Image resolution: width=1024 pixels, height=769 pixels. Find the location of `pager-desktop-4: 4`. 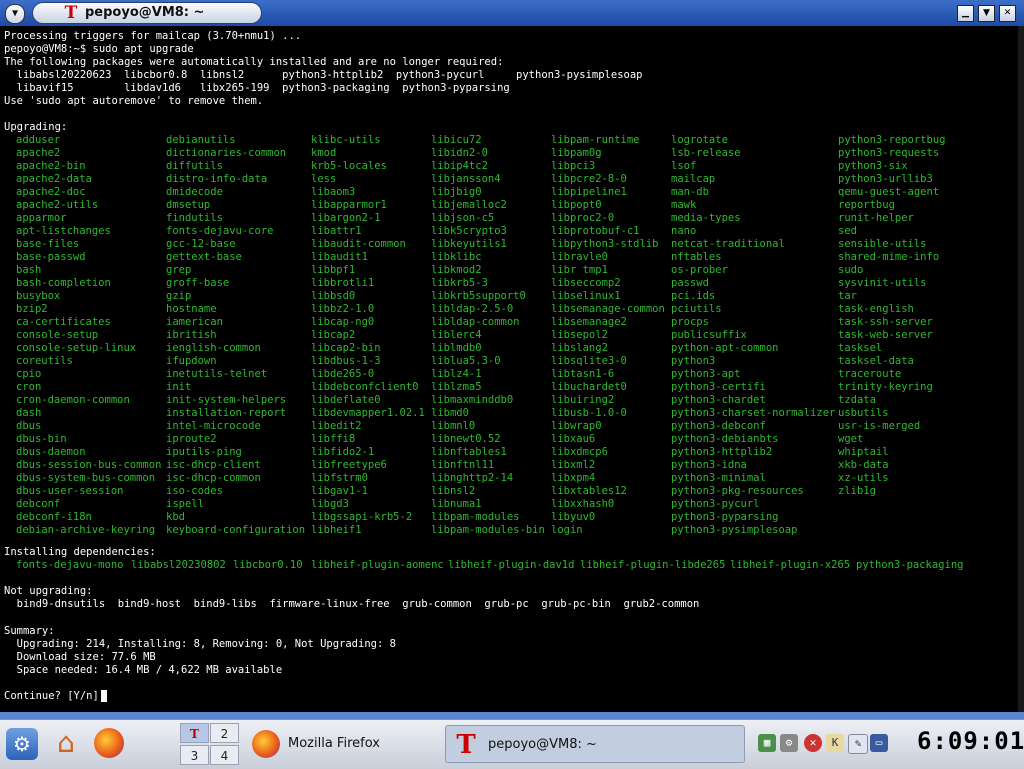

pager-desktop-4: 4 is located at coordinates (224, 755).